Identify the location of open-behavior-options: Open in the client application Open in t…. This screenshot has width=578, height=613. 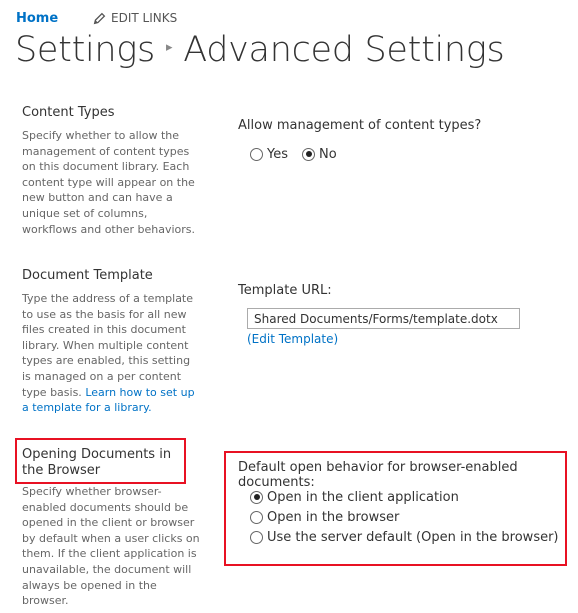
(404, 517).